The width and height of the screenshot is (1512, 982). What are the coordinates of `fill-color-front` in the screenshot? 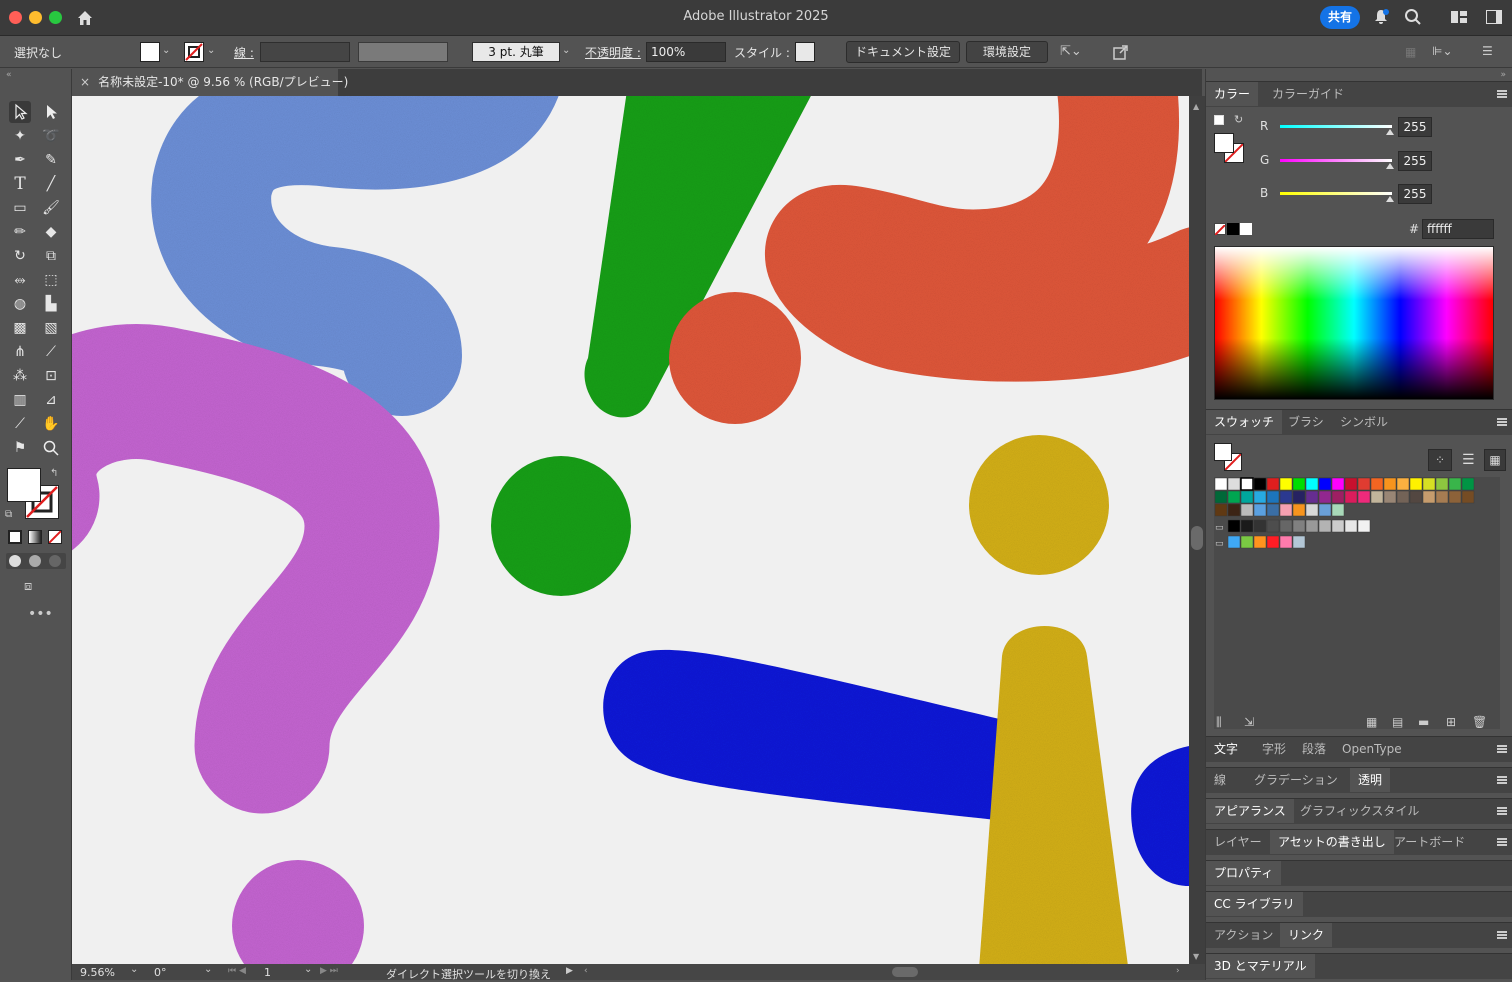 It's located at (24, 485).